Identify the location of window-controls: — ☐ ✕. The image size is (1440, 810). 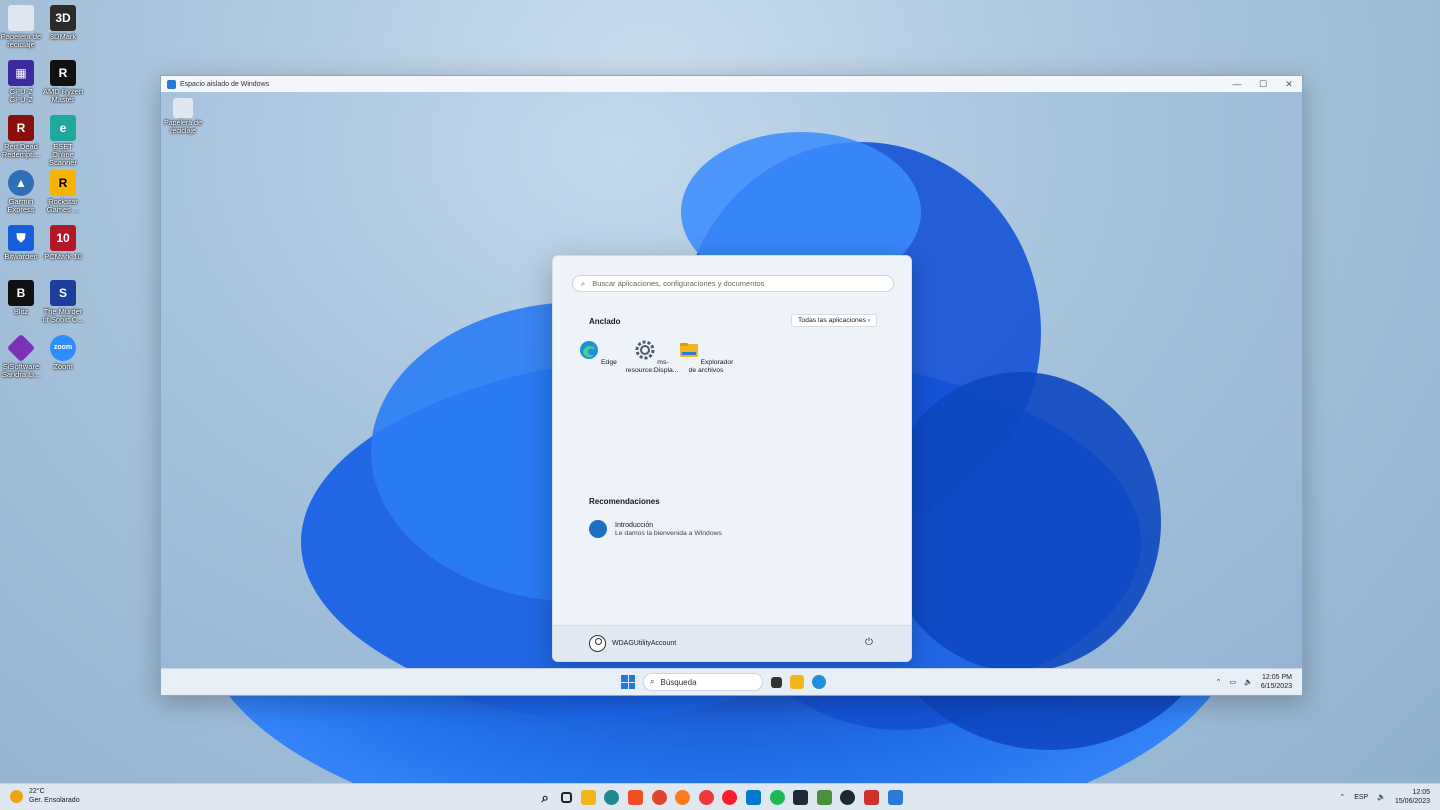
(1263, 84).